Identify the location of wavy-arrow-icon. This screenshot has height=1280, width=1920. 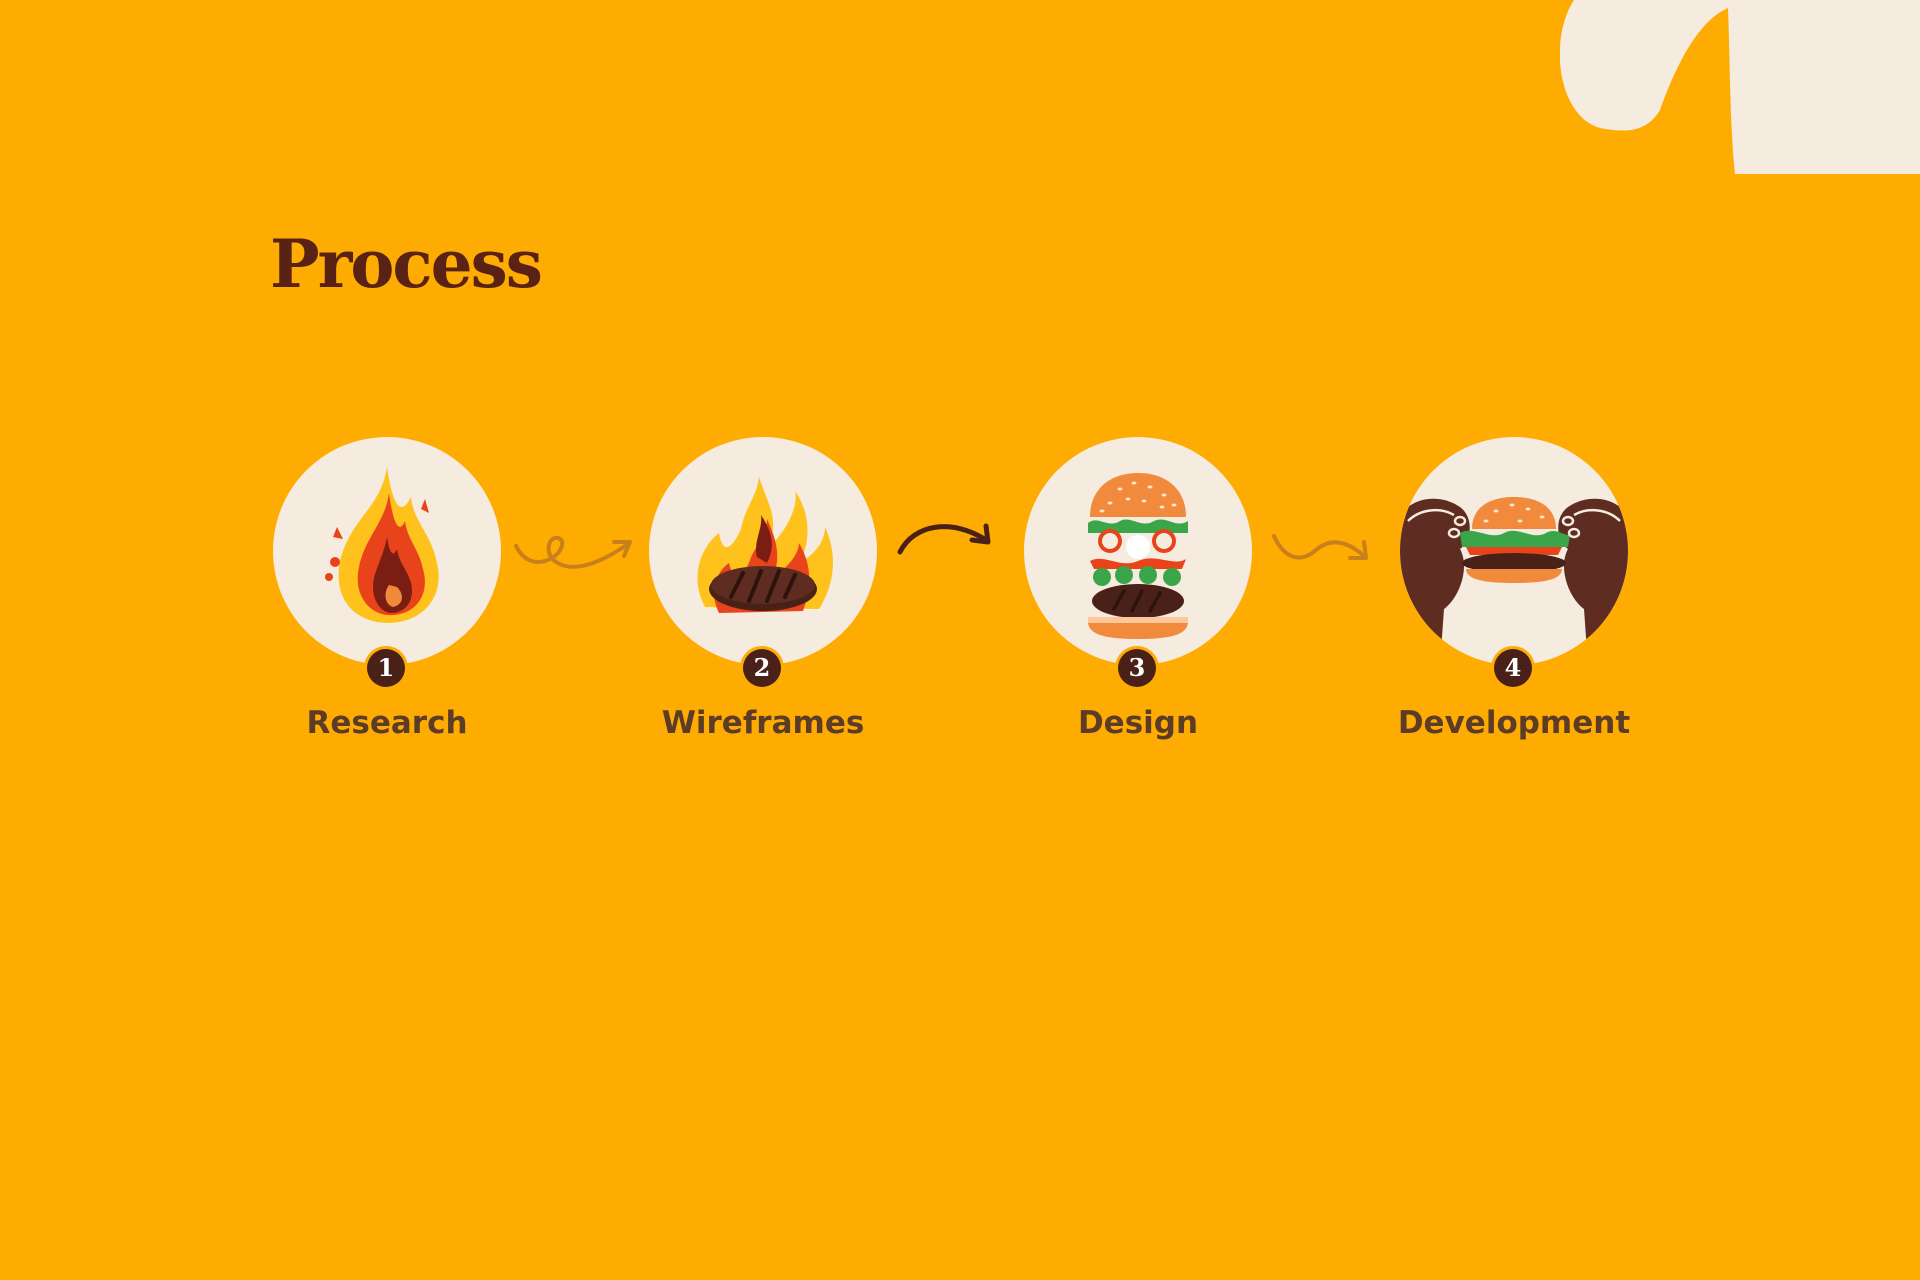
(1320, 547).